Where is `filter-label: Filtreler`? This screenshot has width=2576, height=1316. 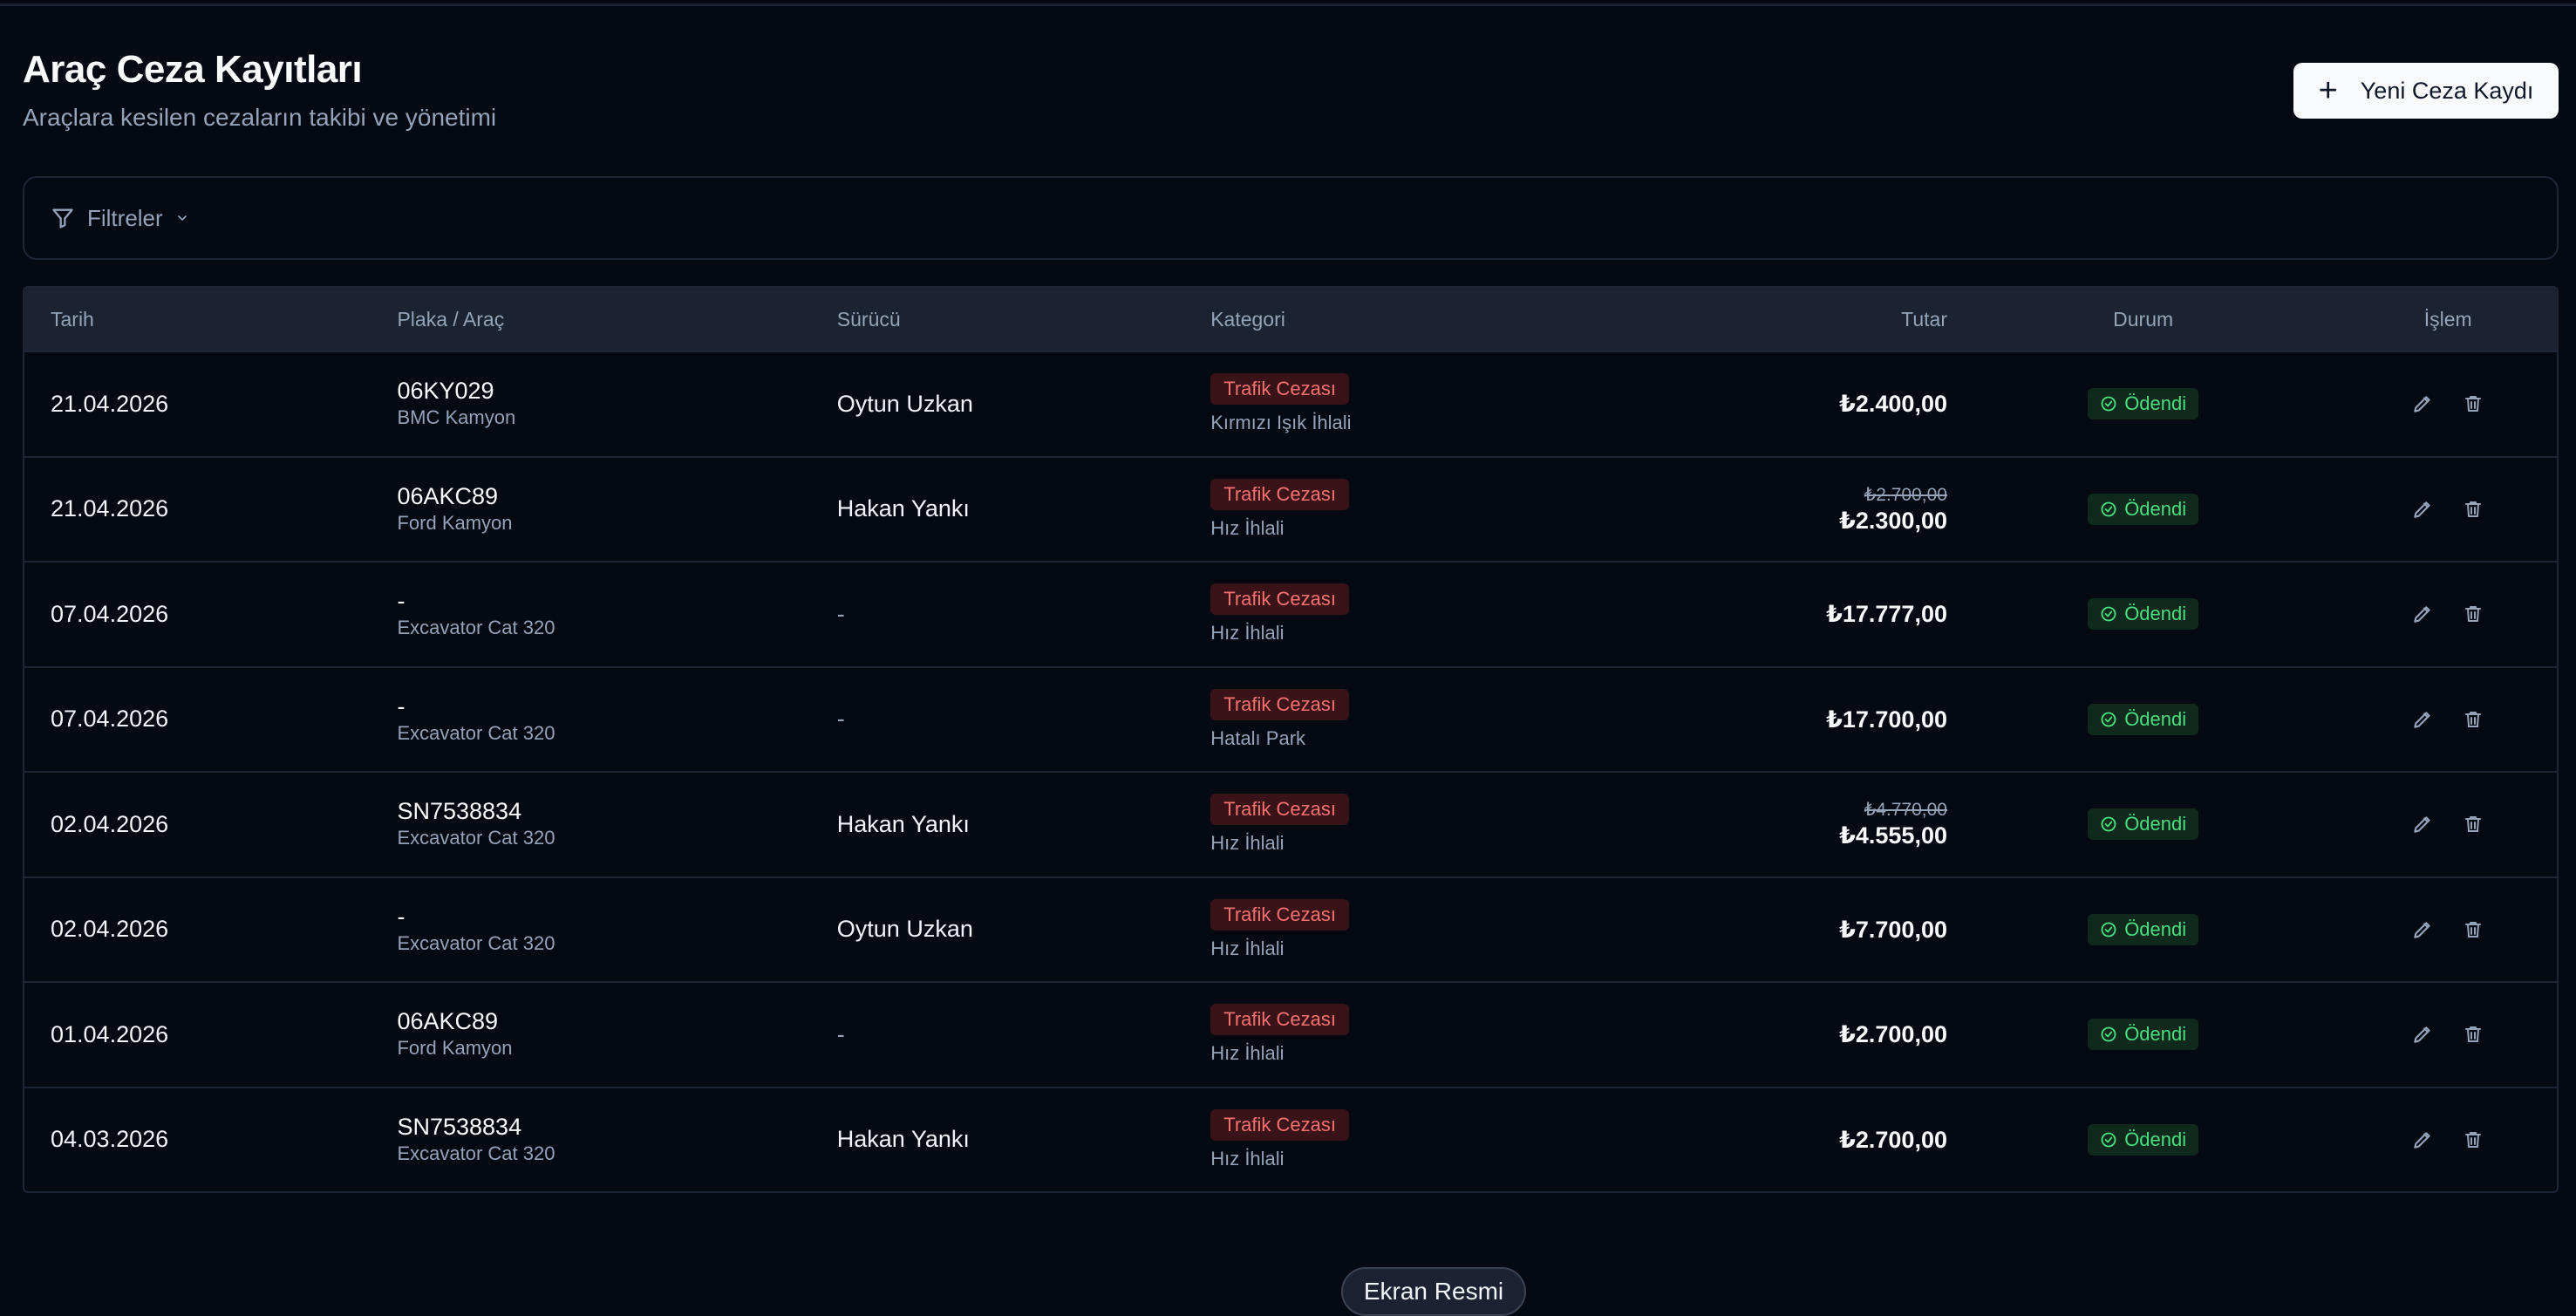 filter-label: Filtreler is located at coordinates (125, 217).